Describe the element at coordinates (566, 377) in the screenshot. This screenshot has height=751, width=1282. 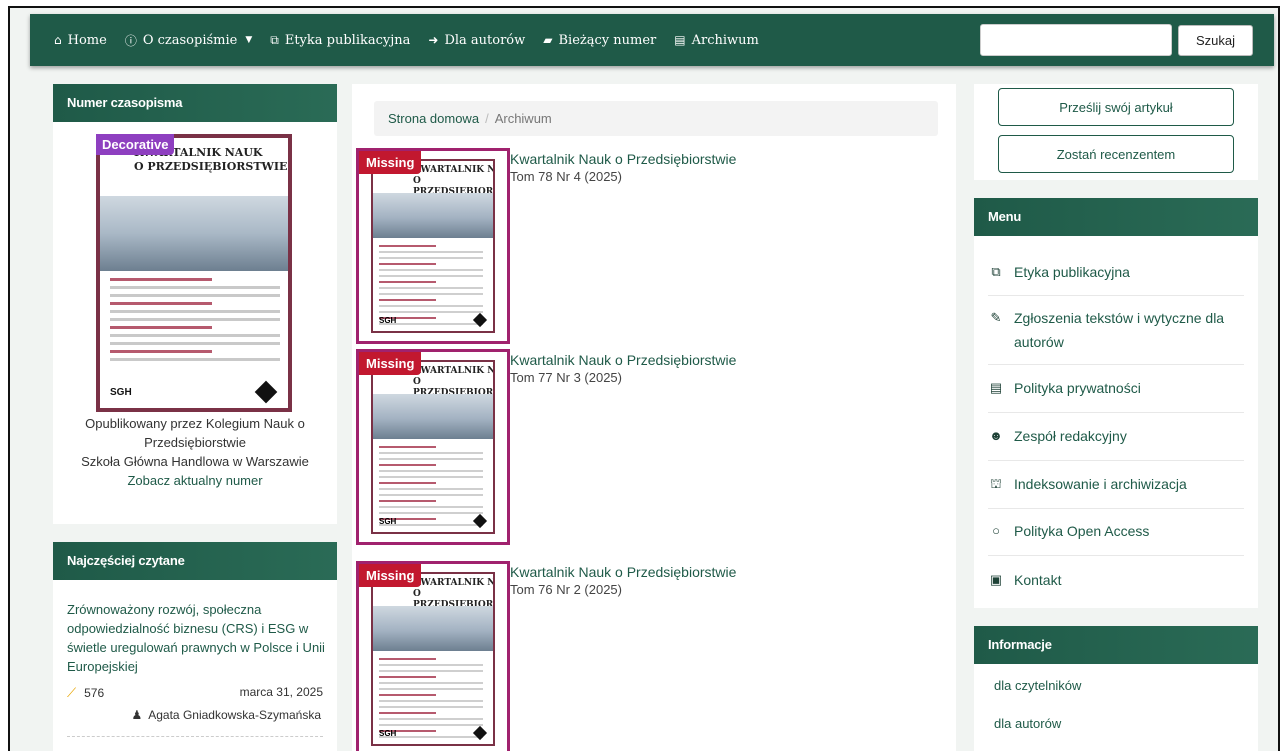
I see `issue-volume: Tom 77 Nr 3 (2025)` at that location.